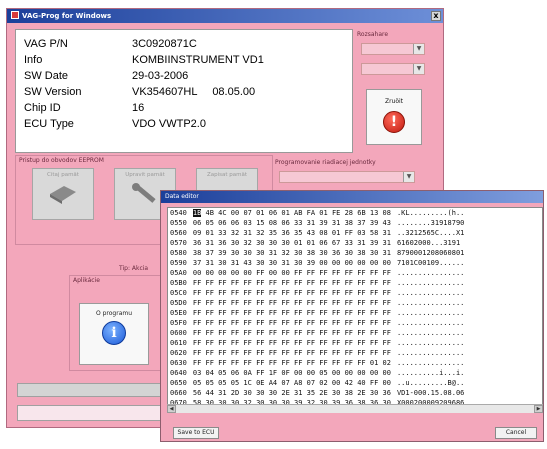  What do you see at coordinates (114, 334) in the screenshot?
I see `about-button: O programu i` at bounding box center [114, 334].